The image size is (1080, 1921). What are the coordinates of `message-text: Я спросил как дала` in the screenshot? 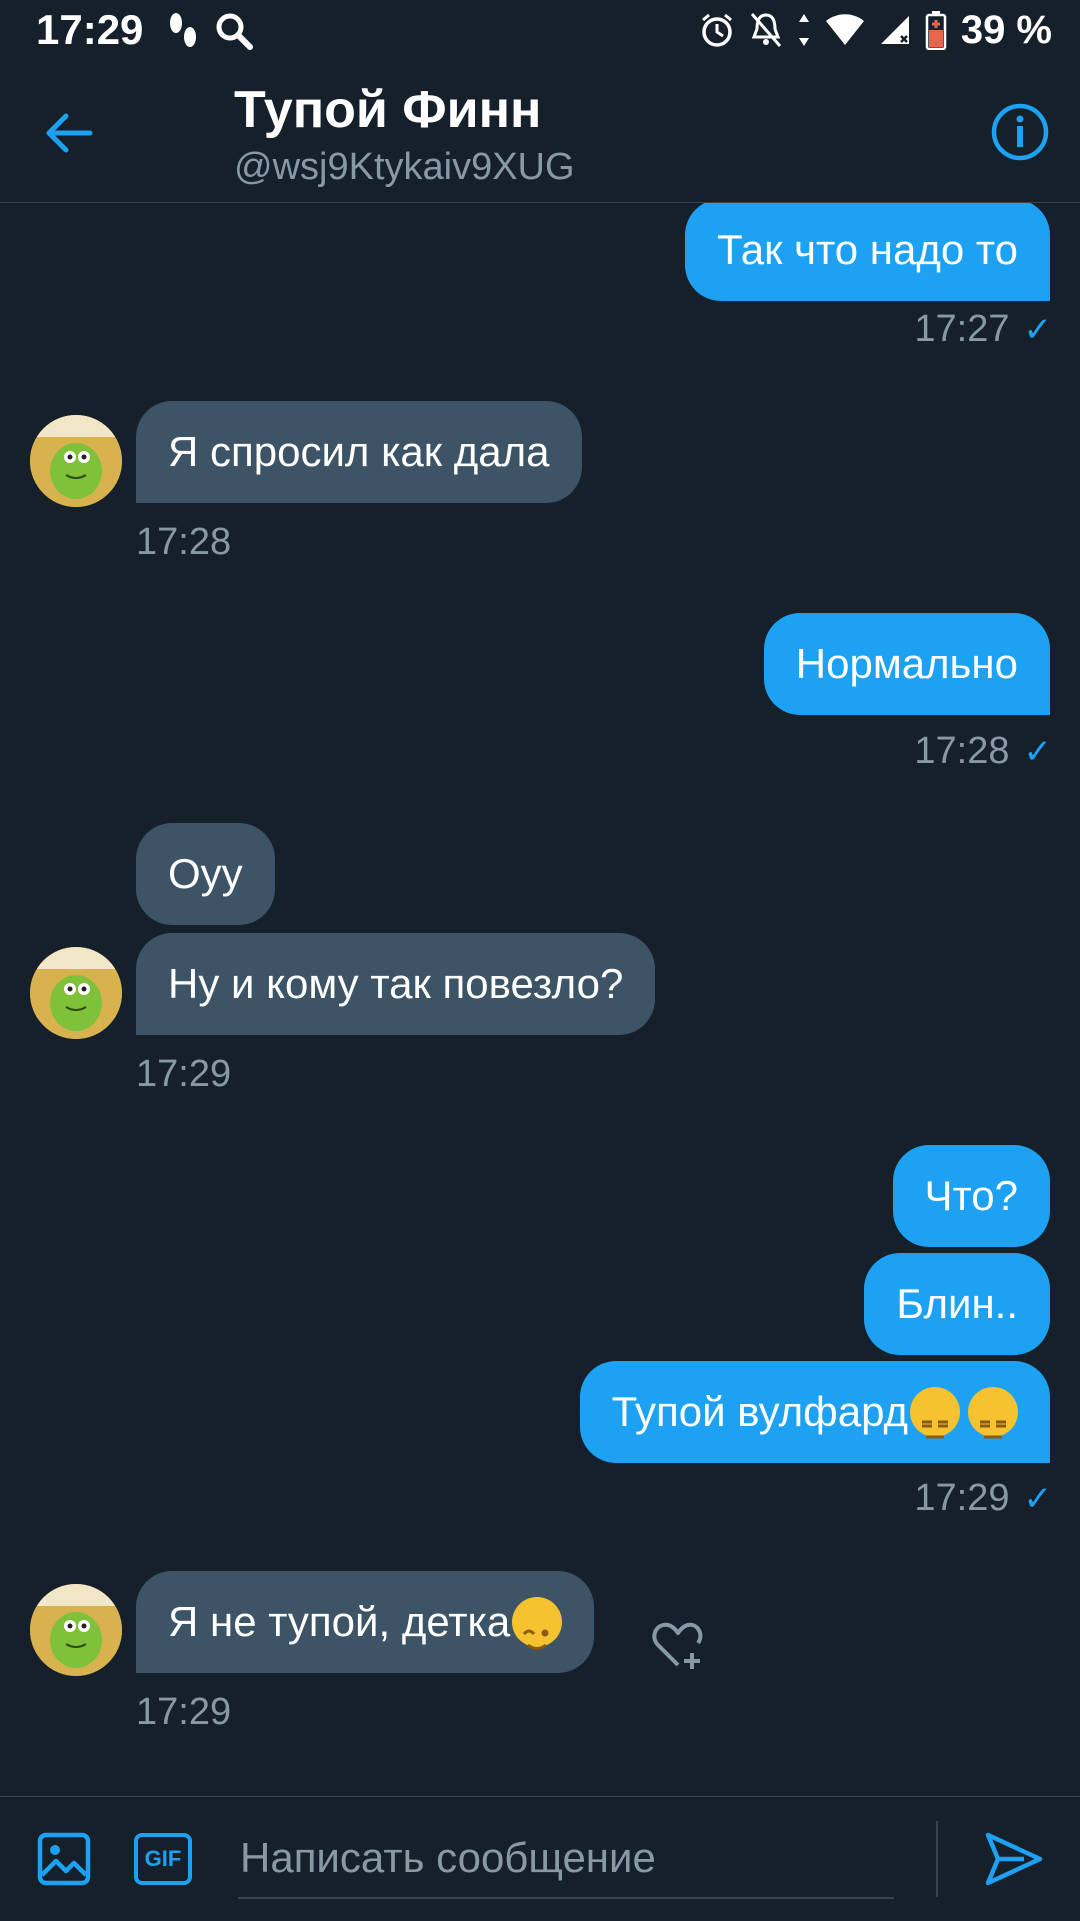 It's located at (359, 451).